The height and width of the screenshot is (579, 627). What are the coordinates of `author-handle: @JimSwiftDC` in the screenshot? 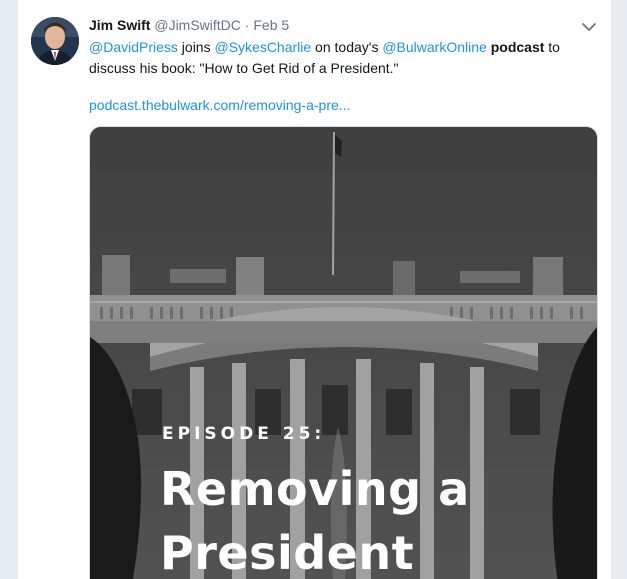 It's located at (197, 25).